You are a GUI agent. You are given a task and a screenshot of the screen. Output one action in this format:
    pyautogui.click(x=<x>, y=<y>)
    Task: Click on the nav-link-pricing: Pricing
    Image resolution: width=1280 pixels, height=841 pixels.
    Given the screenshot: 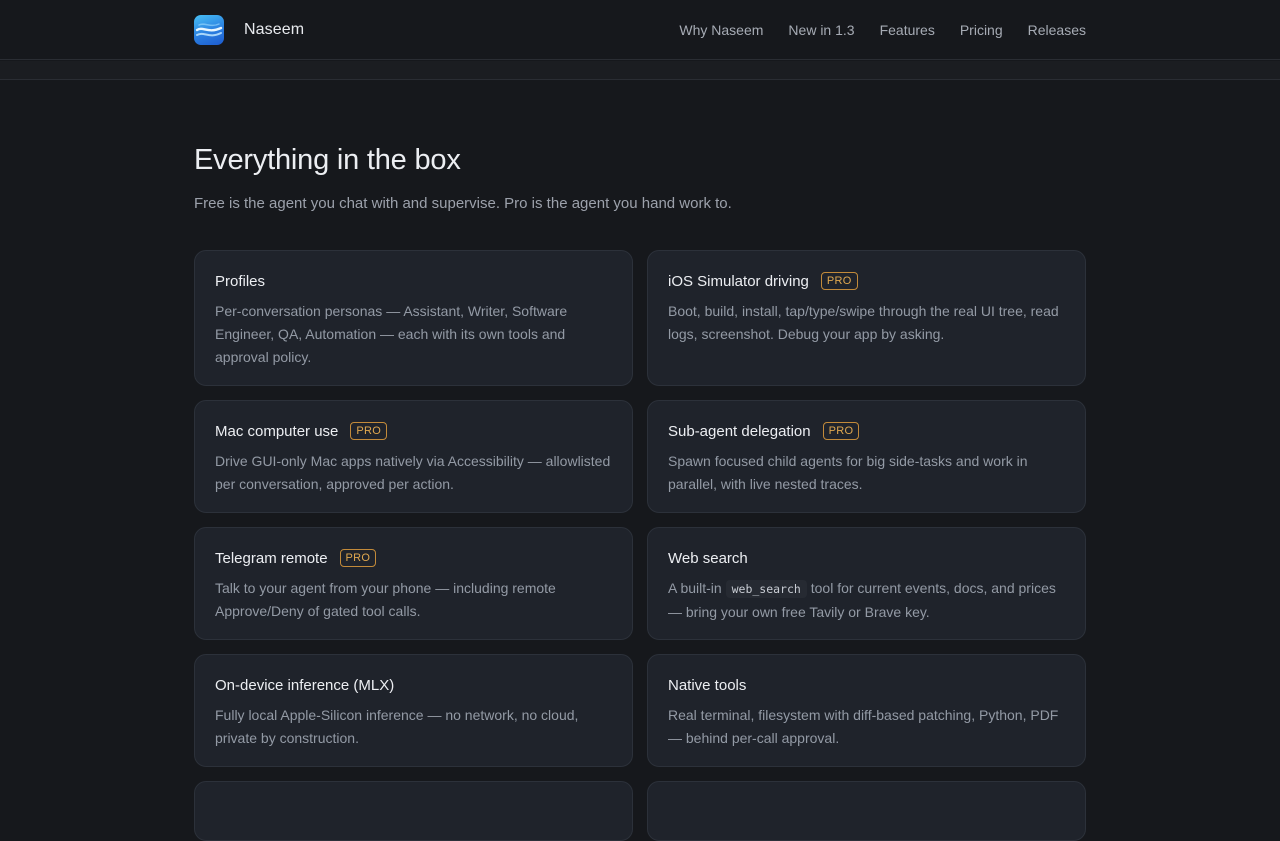 What is the action you would take?
    pyautogui.click(x=981, y=30)
    